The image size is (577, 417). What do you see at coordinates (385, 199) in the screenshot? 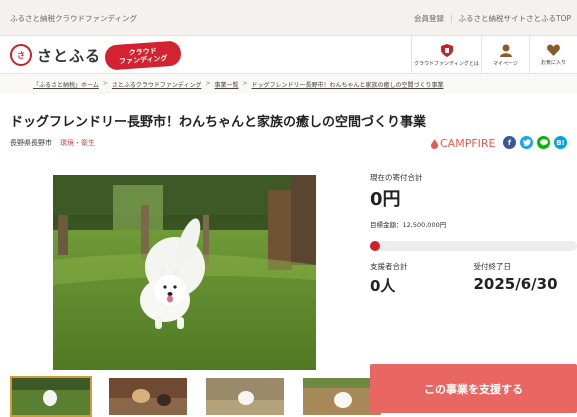
I see `current-donation-amount: 0円` at bounding box center [385, 199].